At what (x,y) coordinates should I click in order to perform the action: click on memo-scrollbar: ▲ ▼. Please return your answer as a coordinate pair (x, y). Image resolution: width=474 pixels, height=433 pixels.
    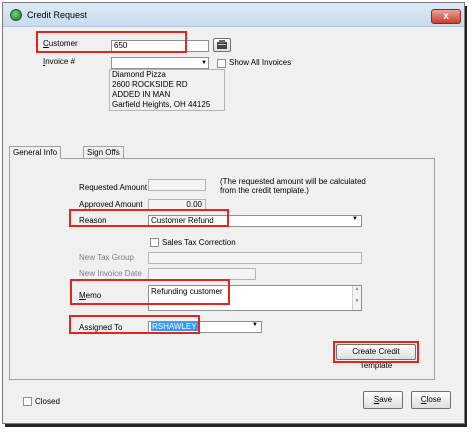
    Looking at the image, I should click on (356, 298).